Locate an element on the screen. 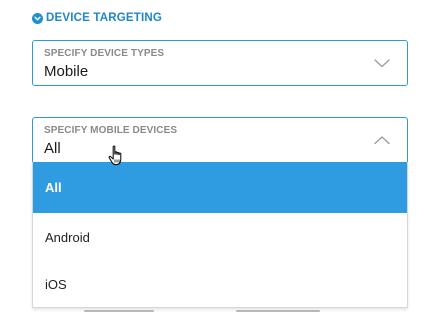  mobile-devices-select: SPECIFY MOBILE DEVICES All is located at coordinates (220, 140).